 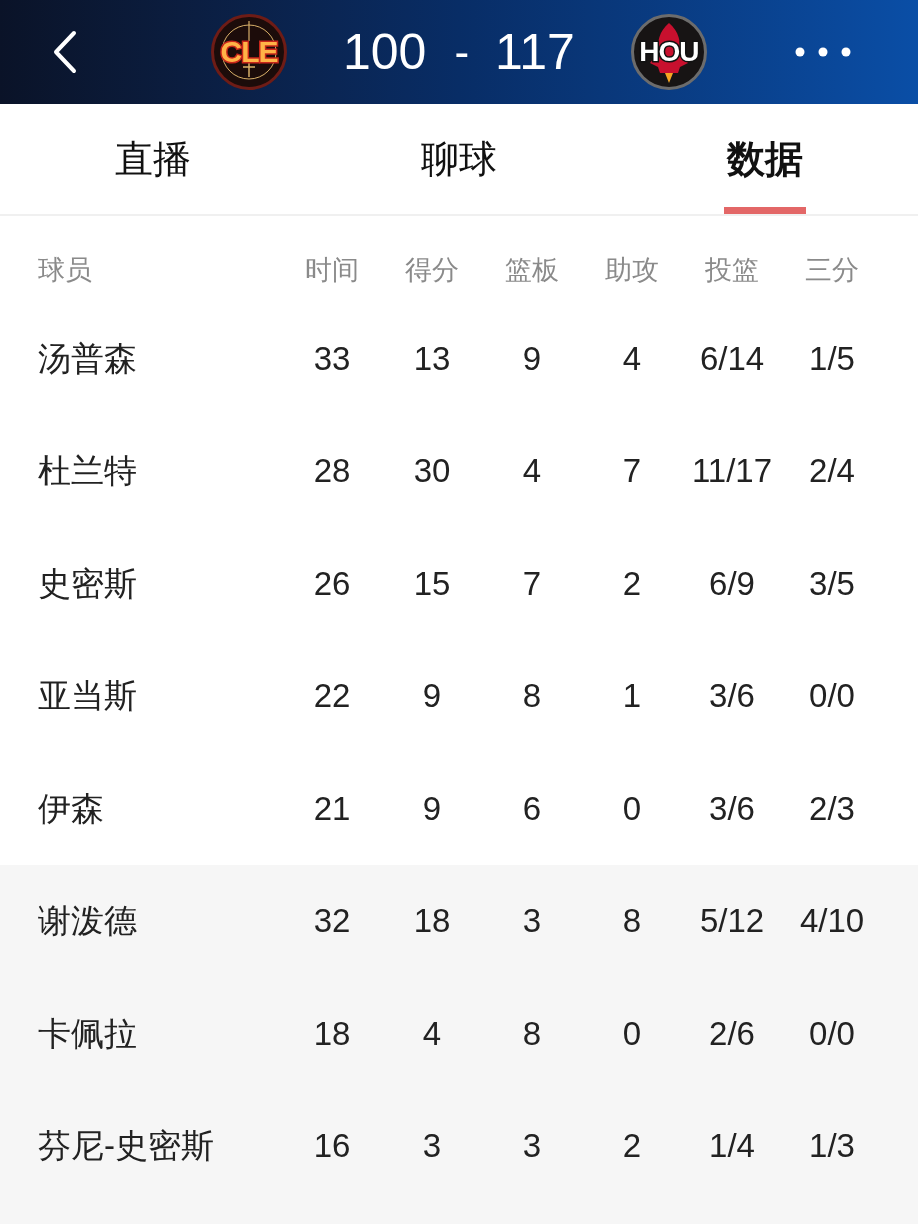 What do you see at coordinates (532, 808) in the screenshot?
I see `stat-cell: 6` at bounding box center [532, 808].